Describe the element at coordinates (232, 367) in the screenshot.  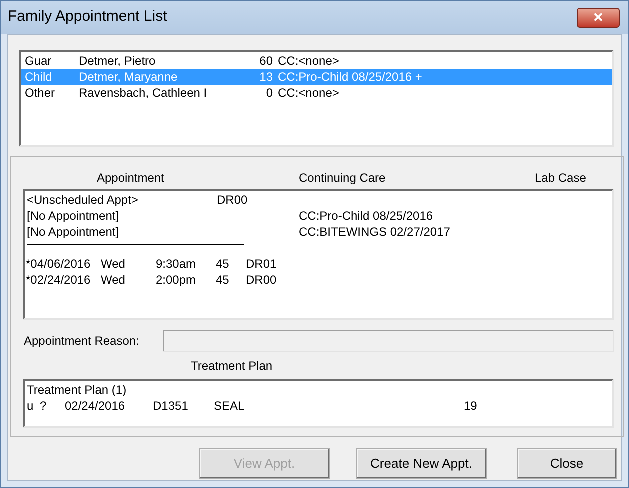
I see `section-header: Treatment Plan` at that location.